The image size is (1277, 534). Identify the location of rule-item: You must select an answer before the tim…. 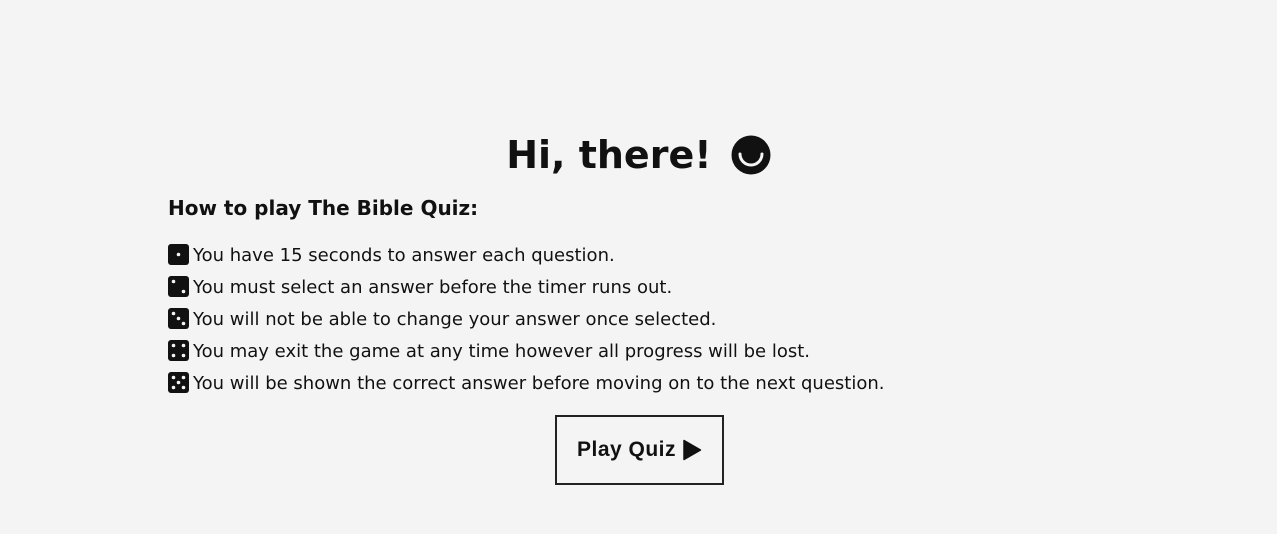
(526, 288).